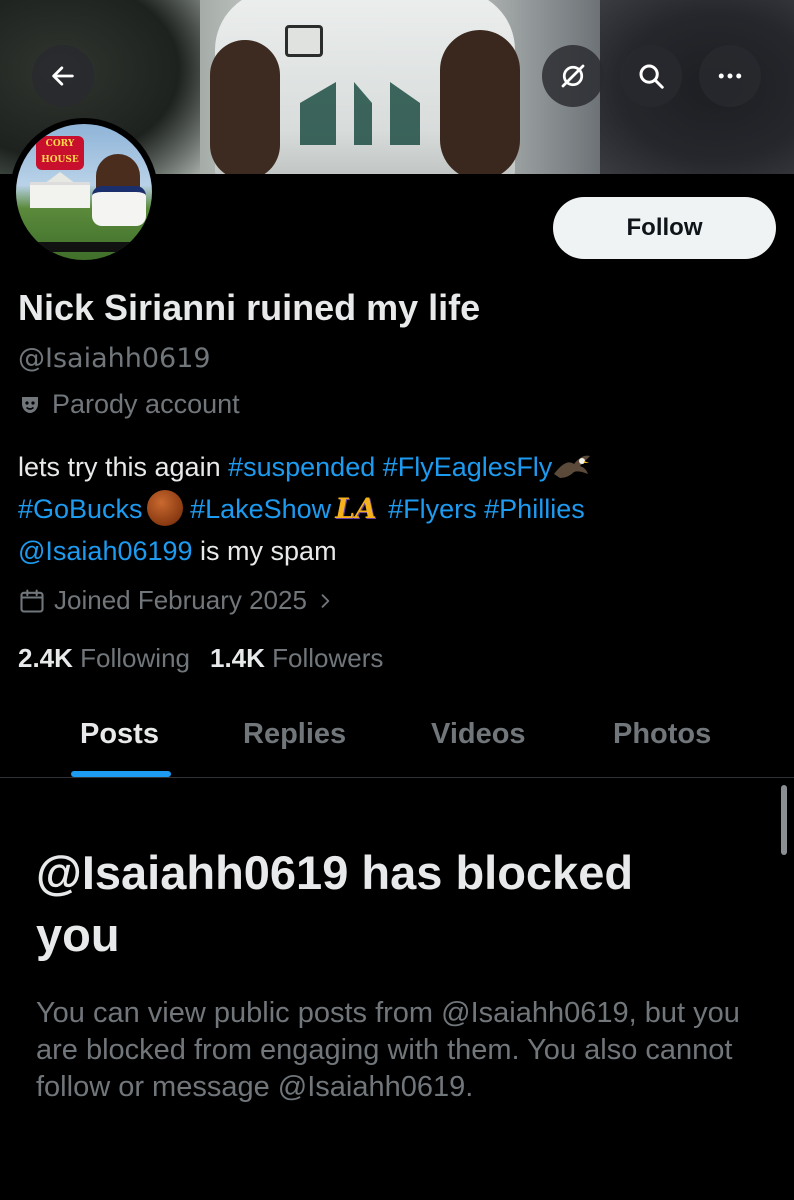 This screenshot has height=1200, width=794. Describe the element at coordinates (123, 467) in the screenshot. I see `bio-text: lets try this again` at that location.